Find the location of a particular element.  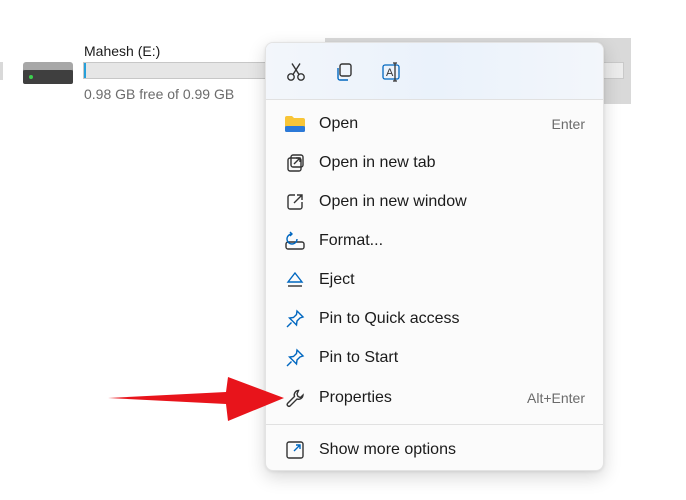

quick-actions-bar: A is located at coordinates (434, 71).